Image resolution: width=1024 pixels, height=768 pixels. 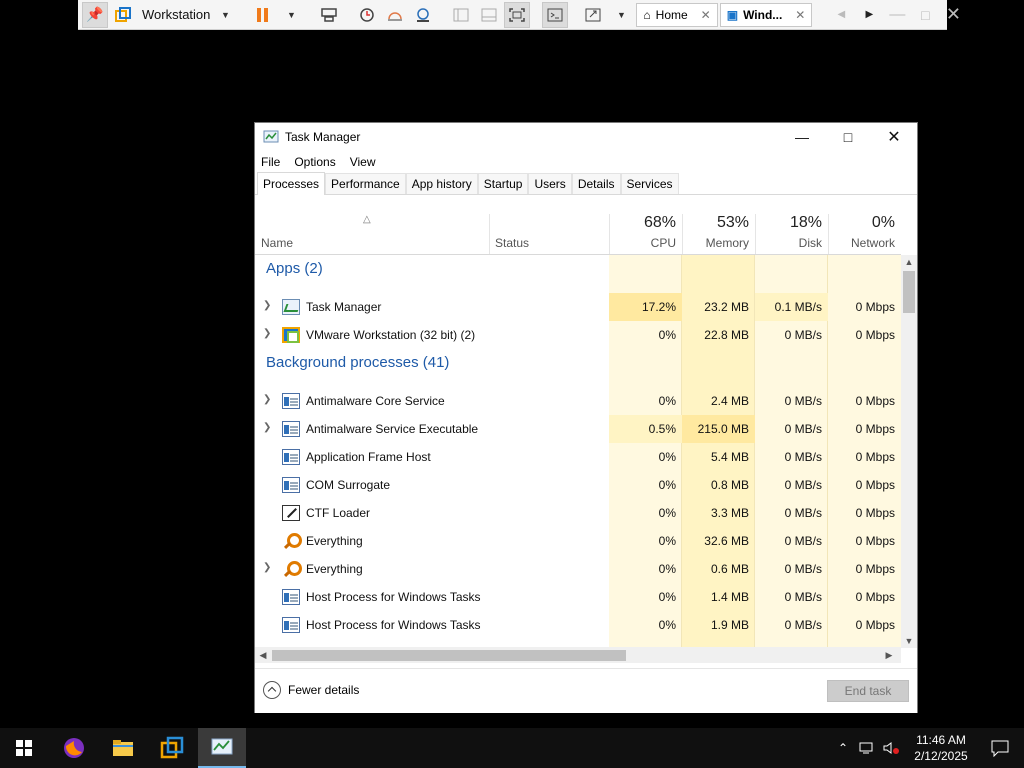 I want to click on thumbnail-bar-icon, so click(x=489, y=15).